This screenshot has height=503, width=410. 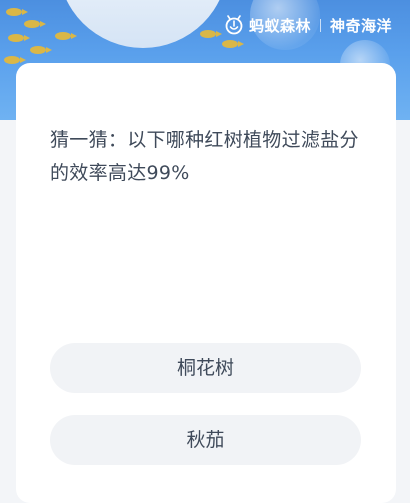 I want to click on header-divider, so click(x=320, y=25).